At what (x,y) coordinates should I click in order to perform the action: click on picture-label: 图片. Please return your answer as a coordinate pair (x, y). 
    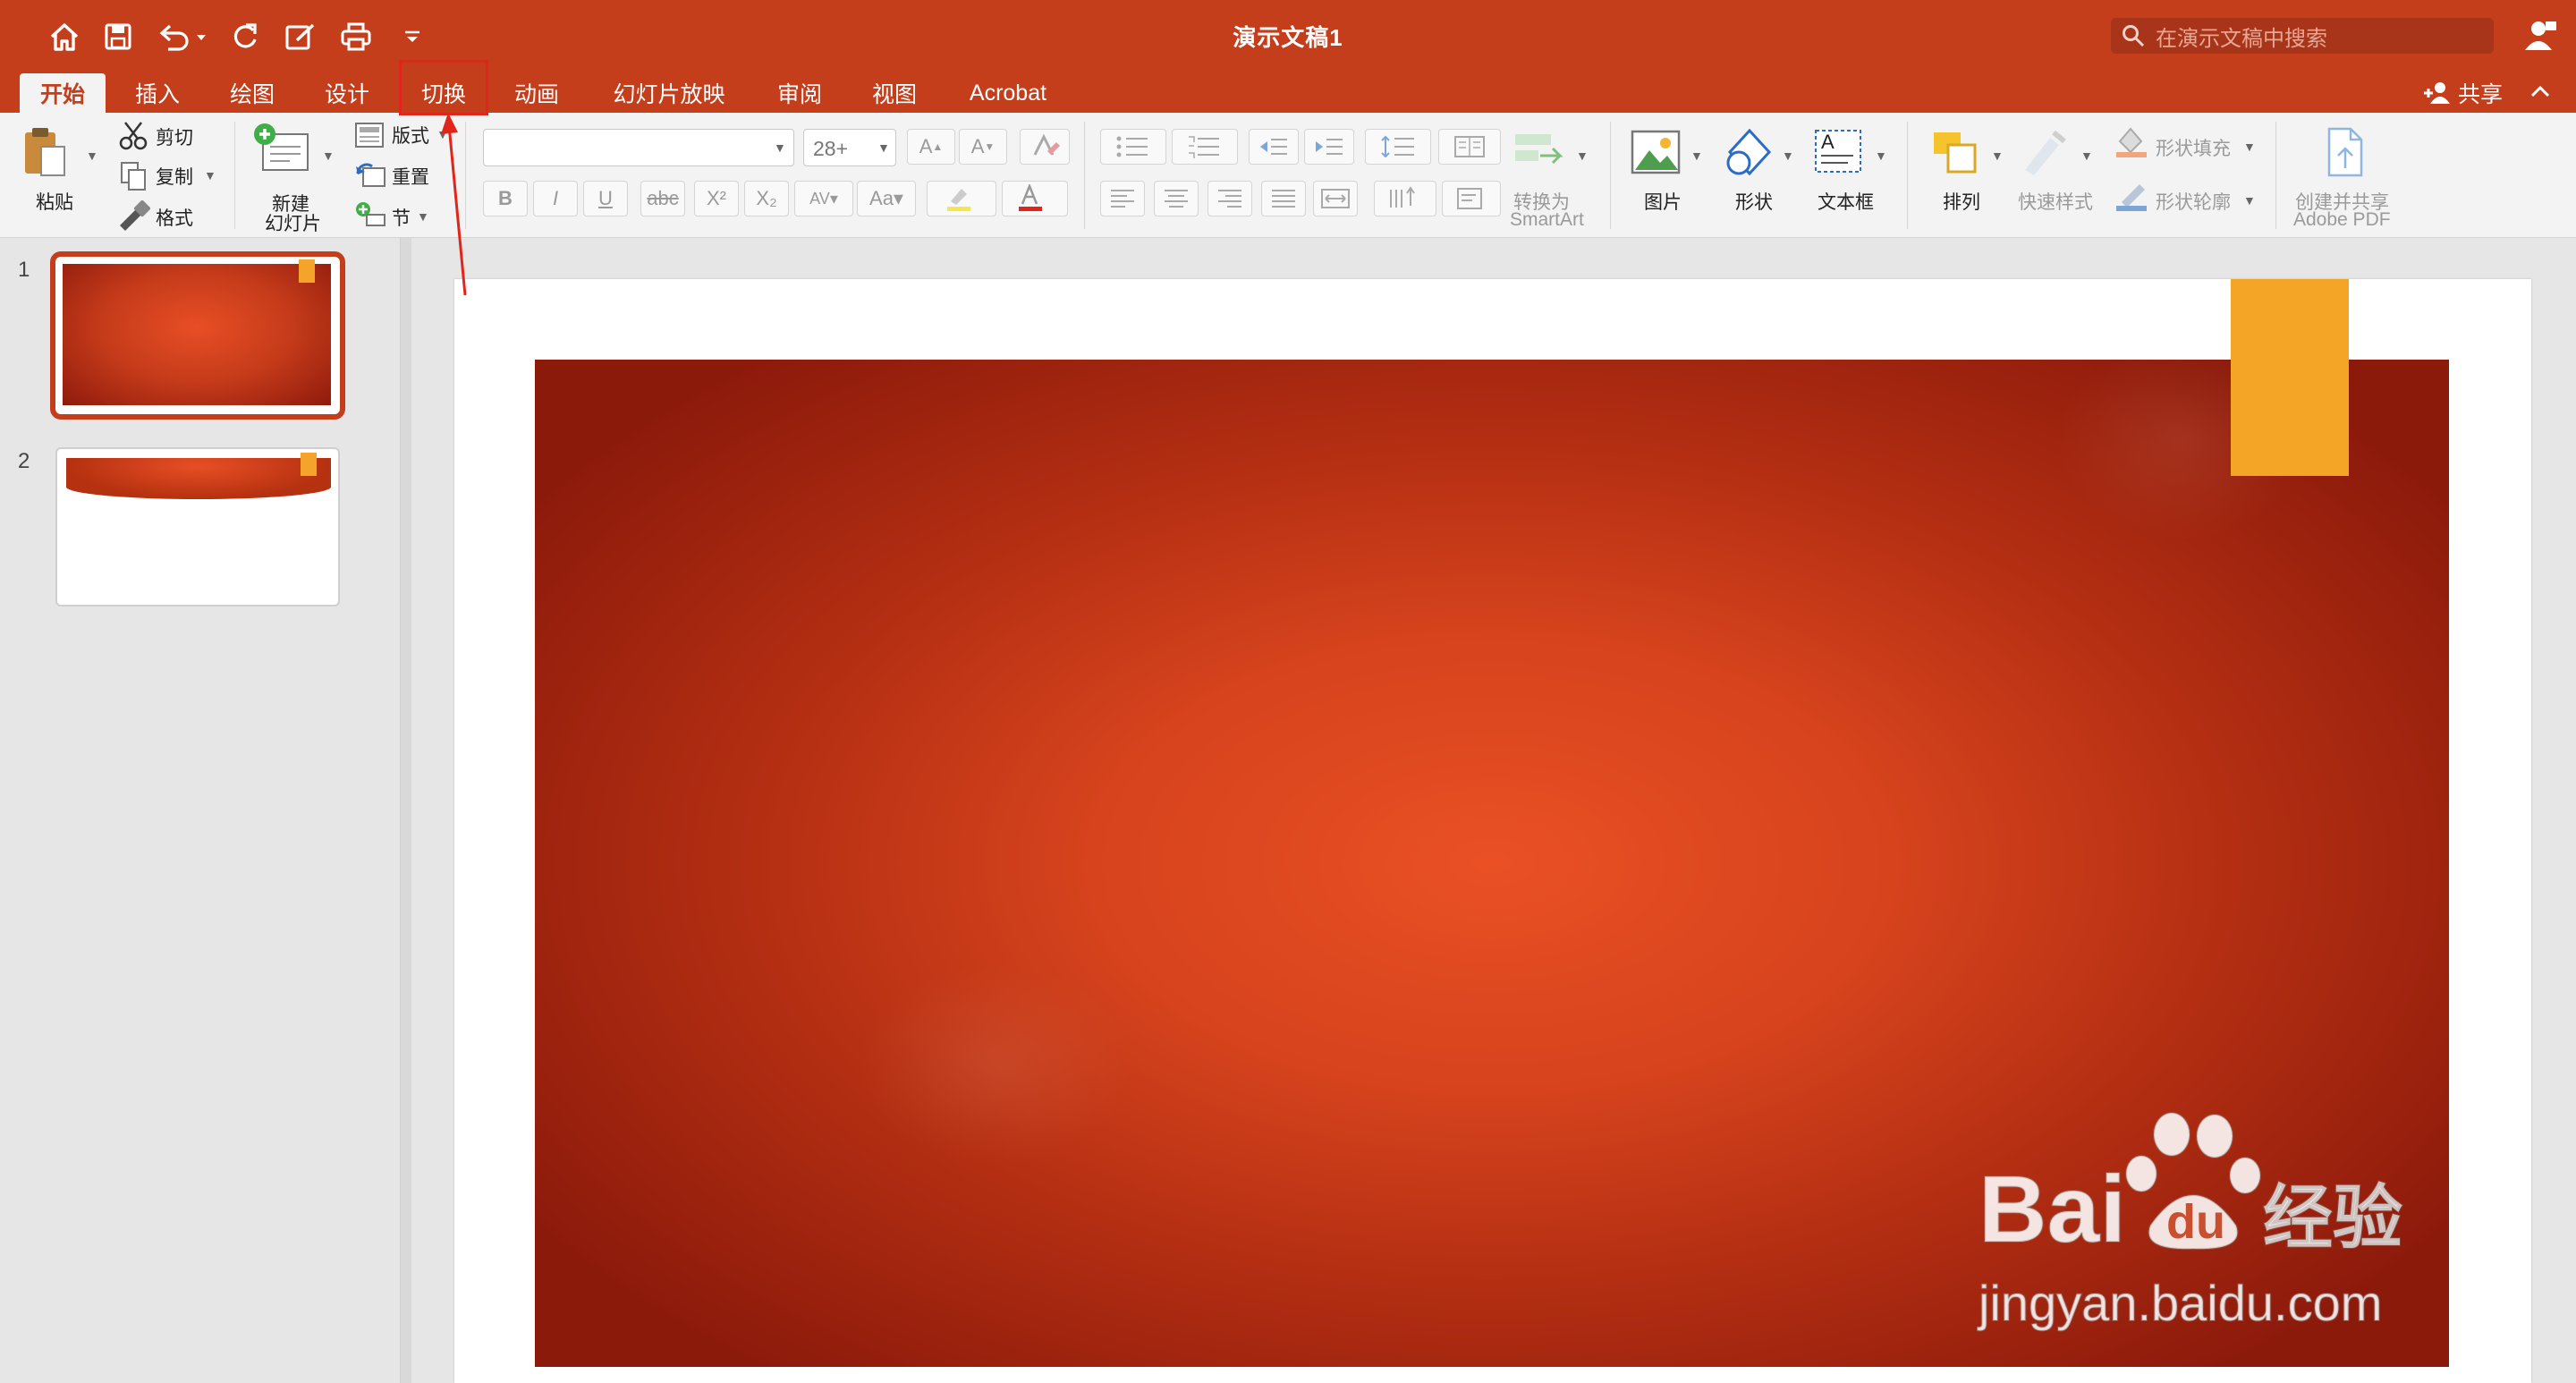
    Looking at the image, I should click on (1663, 202).